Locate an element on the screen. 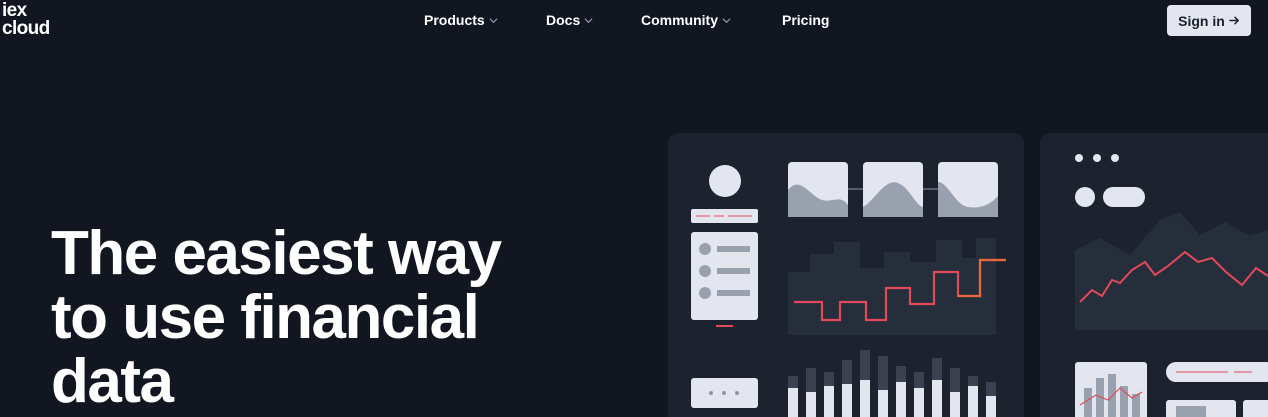  card-block is located at coordinates (1191, 411).